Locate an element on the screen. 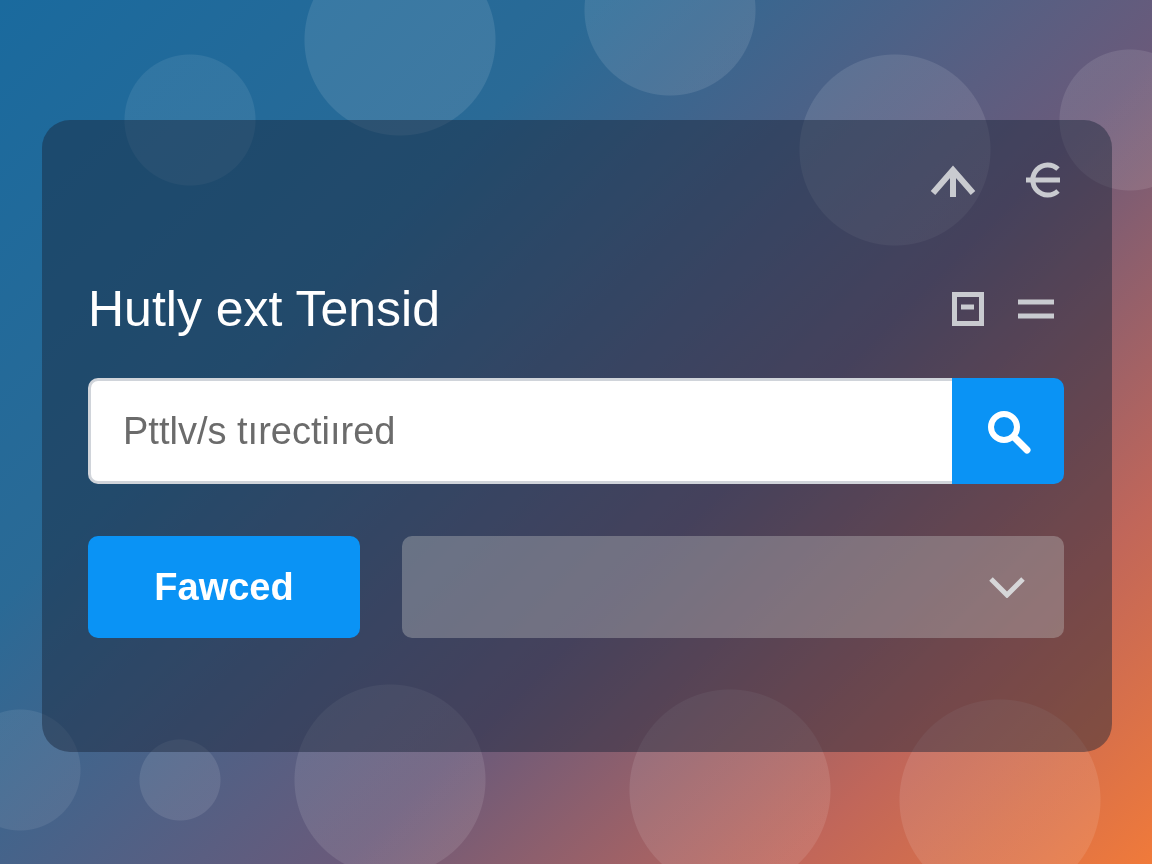 This screenshot has width=1152, height=864. euro-icon is located at coordinates (1043, 180).